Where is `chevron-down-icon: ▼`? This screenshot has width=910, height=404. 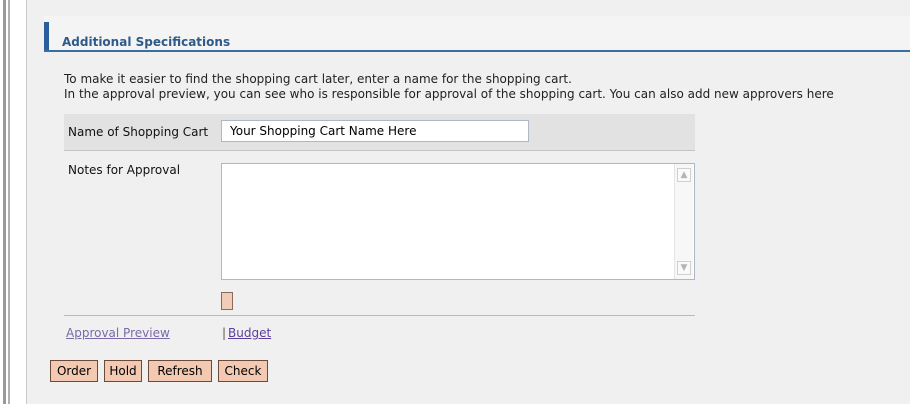
chevron-down-icon: ▼ is located at coordinates (684, 268).